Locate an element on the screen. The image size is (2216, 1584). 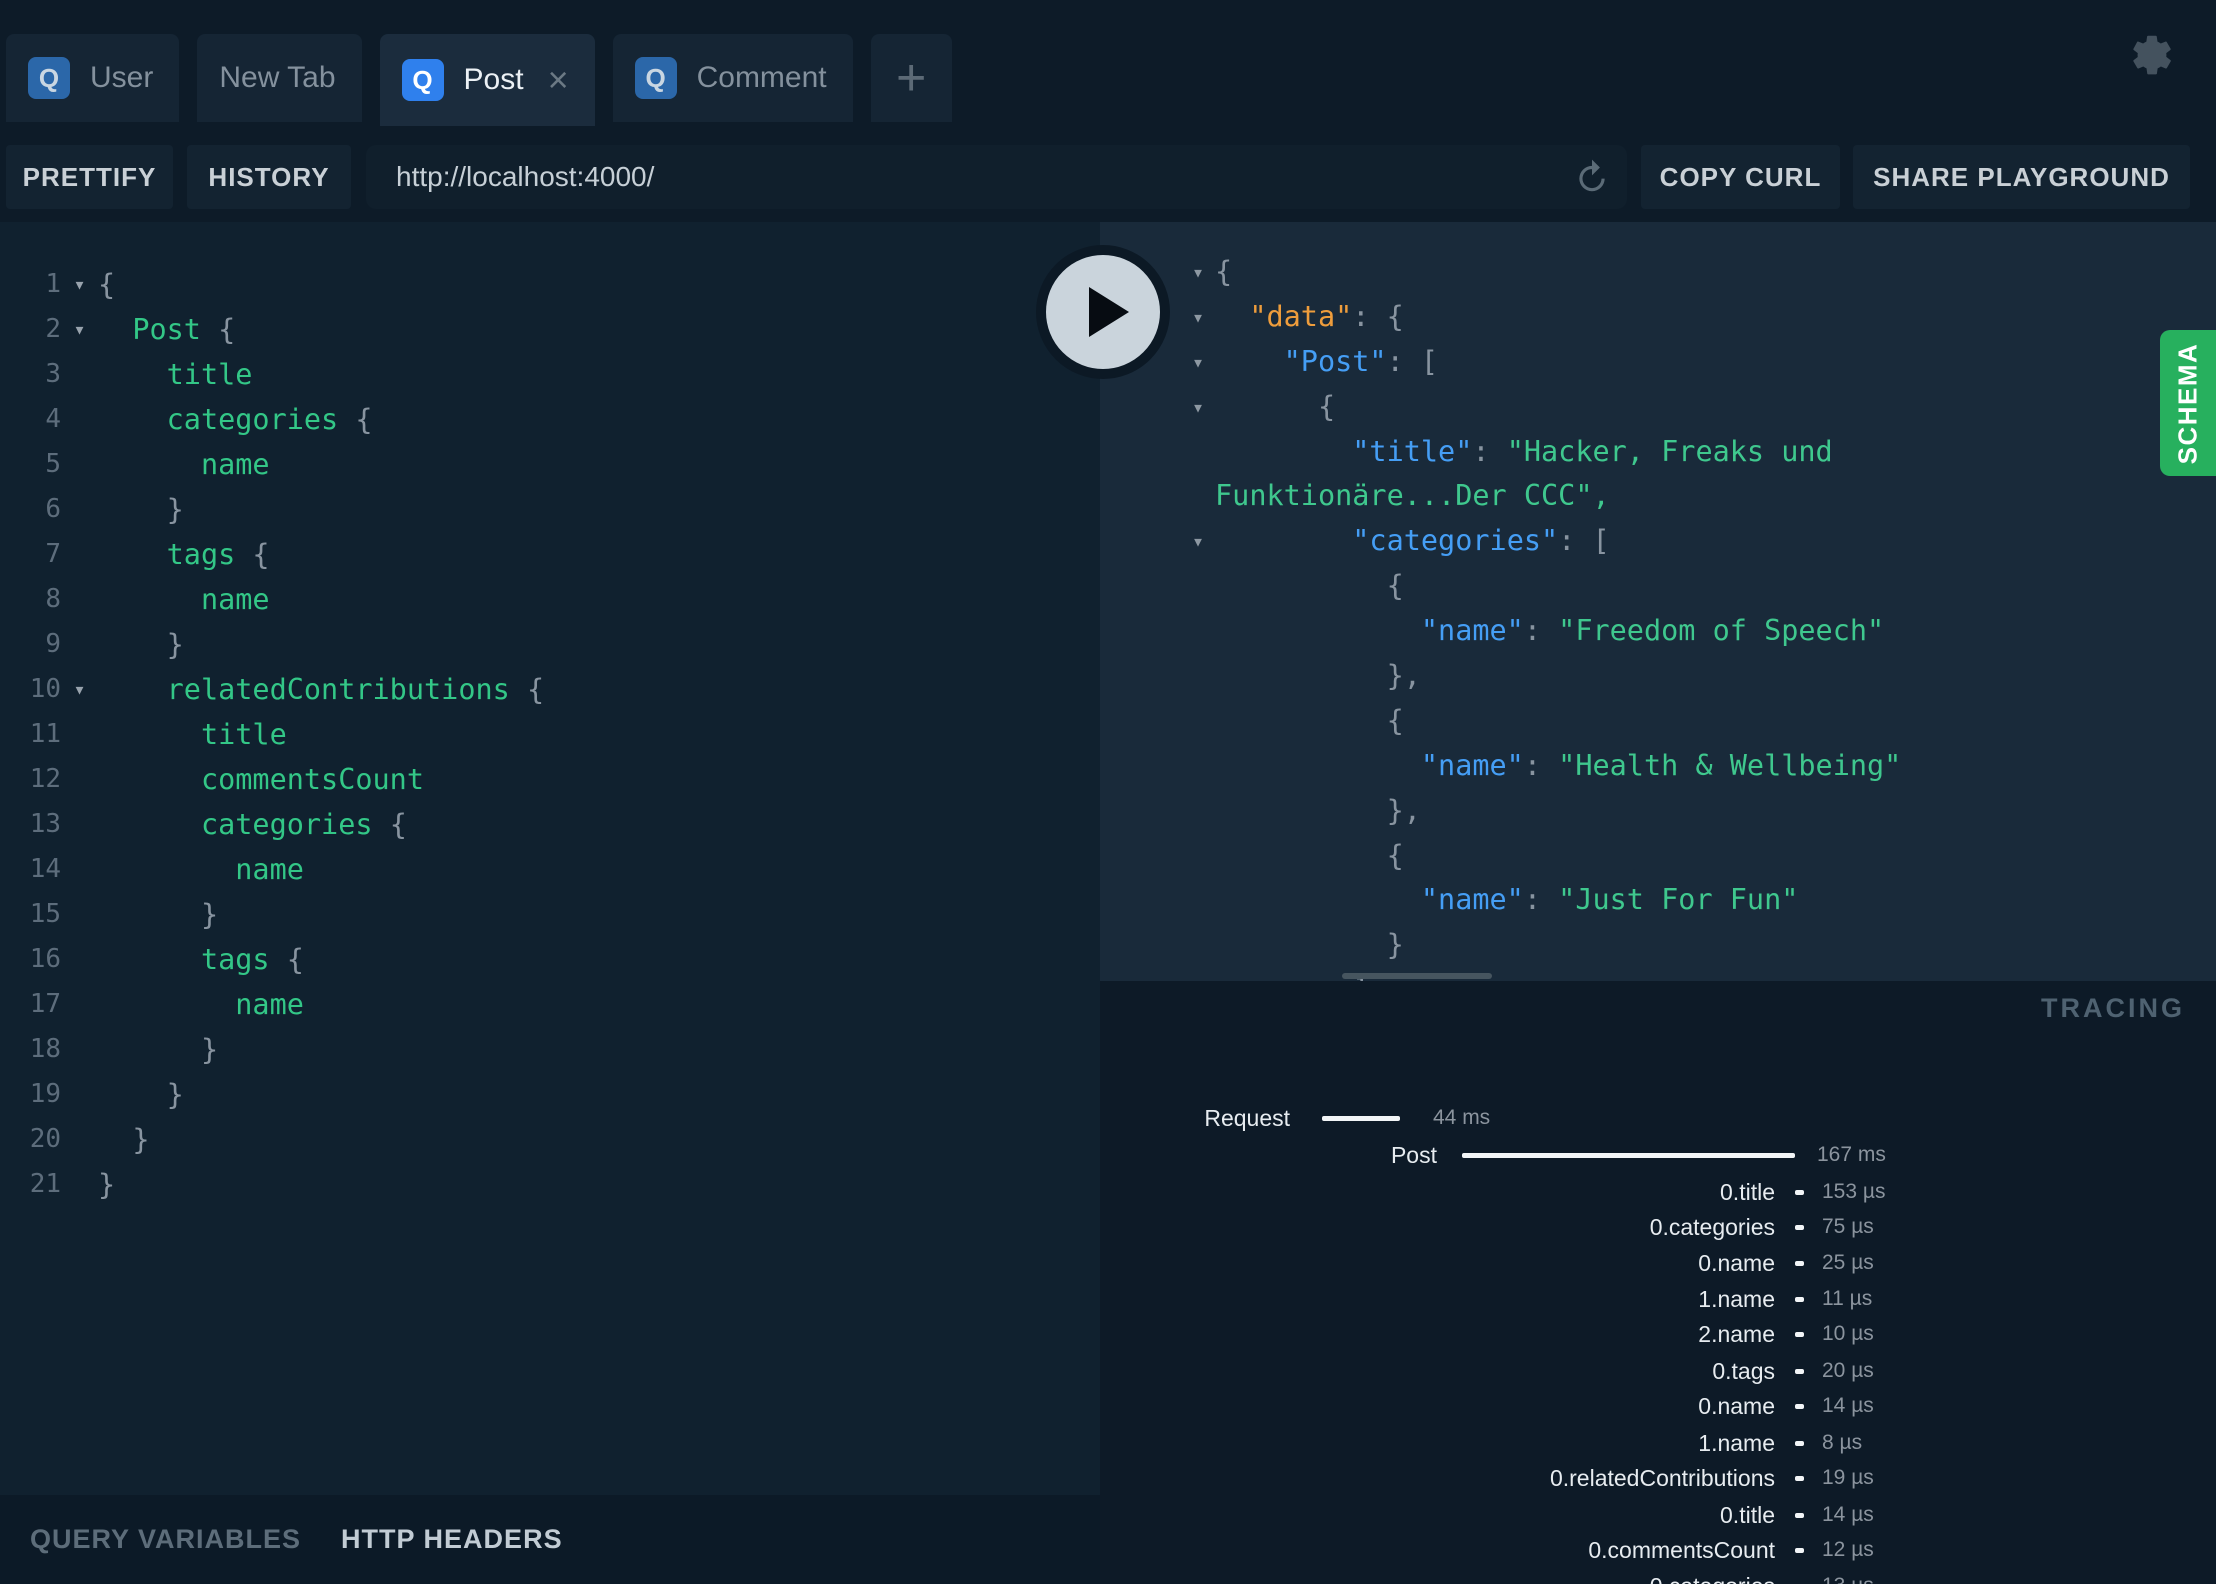
tracing-value: 25 µs is located at coordinates (1848, 1262).